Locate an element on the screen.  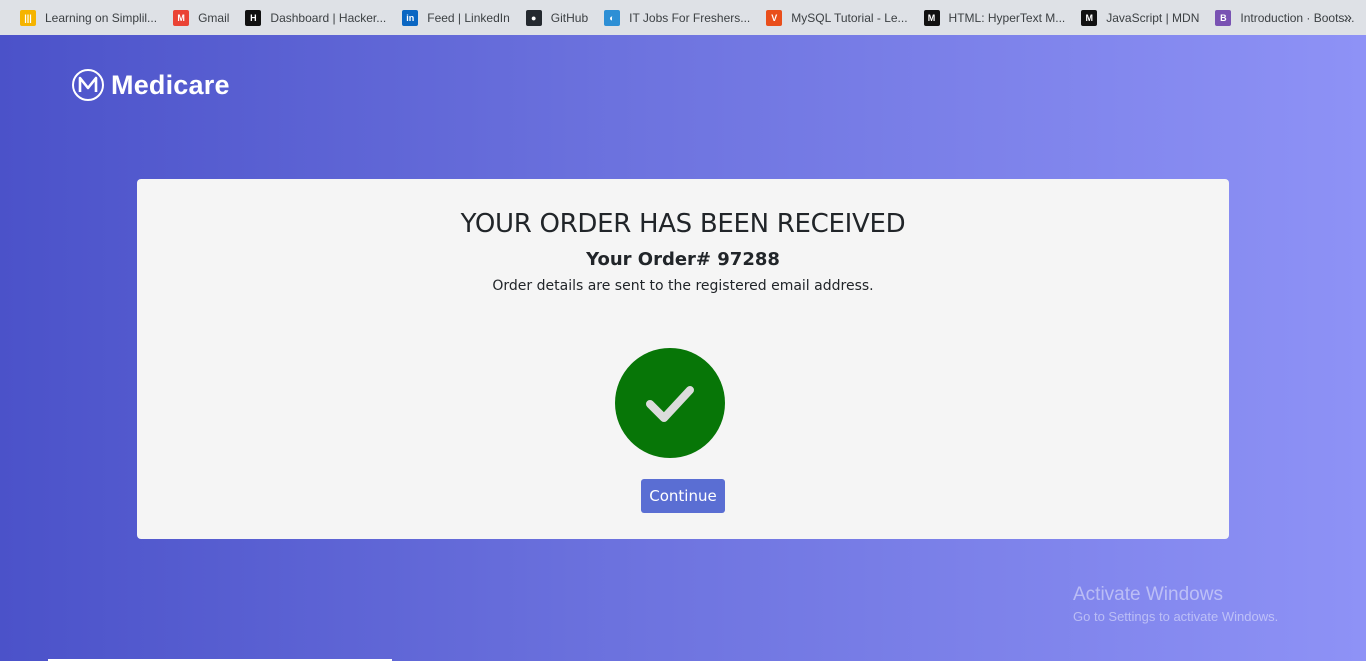
bookmark-item: in Feed | LinkedIn is located at coordinates (456, 18).